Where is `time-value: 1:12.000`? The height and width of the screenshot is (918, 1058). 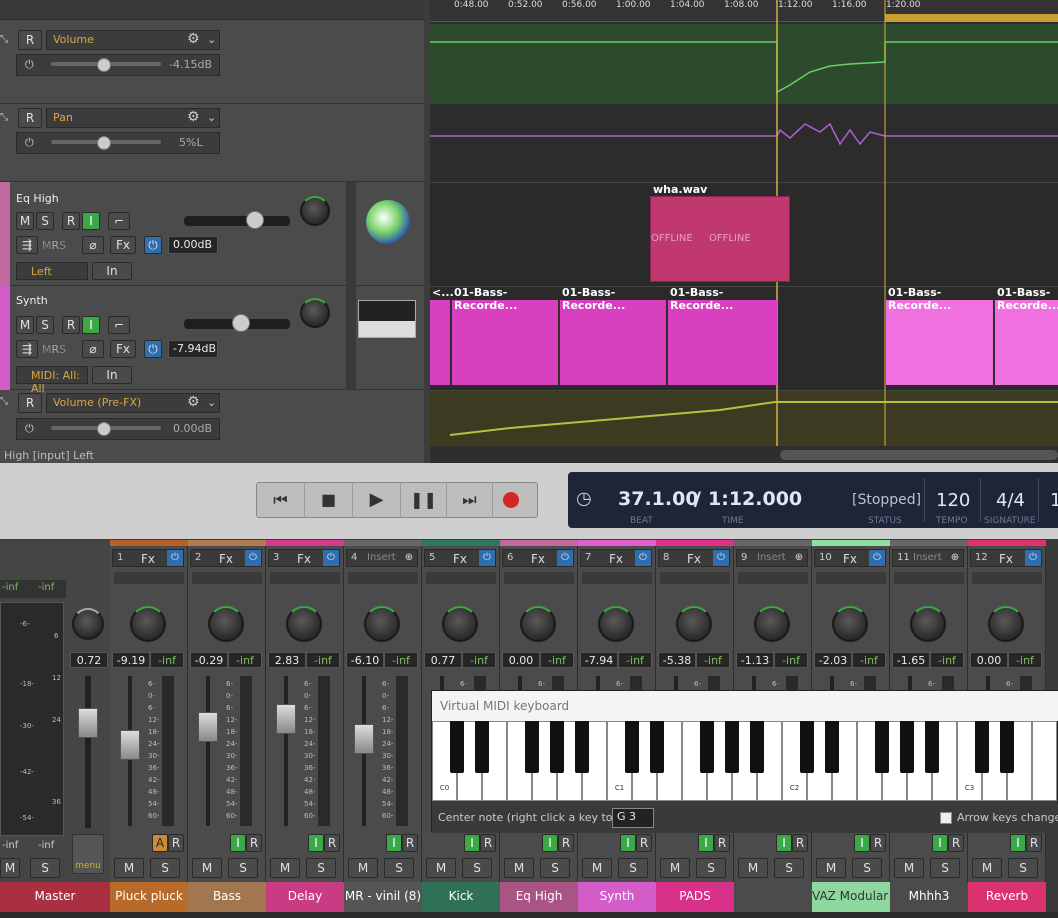
time-value: 1:12.000 is located at coordinates (755, 499).